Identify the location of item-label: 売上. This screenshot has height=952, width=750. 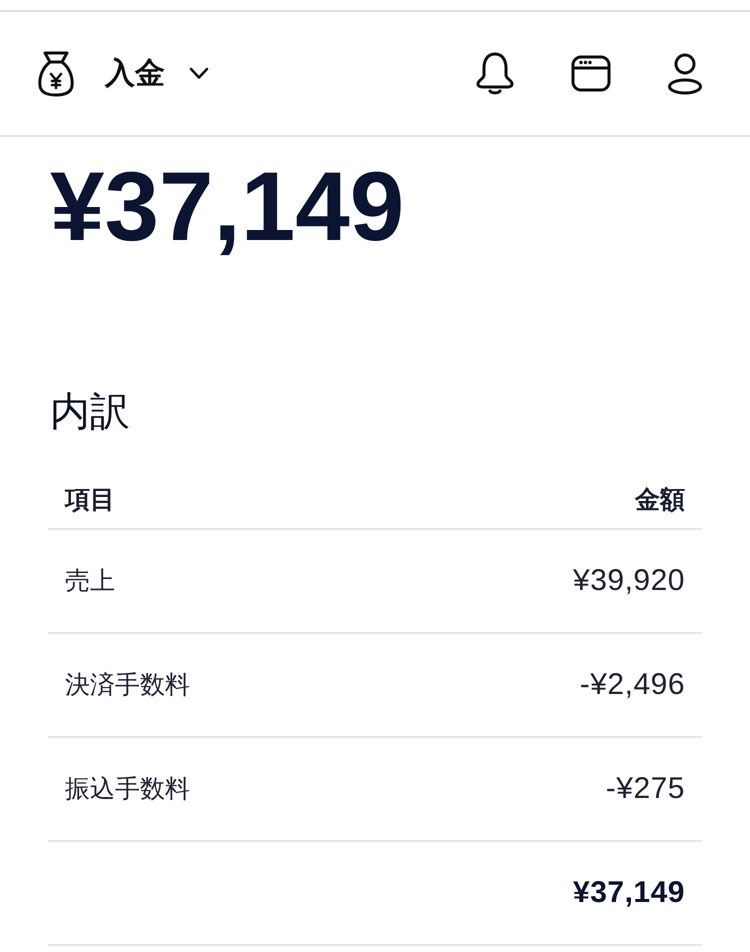
(90, 581).